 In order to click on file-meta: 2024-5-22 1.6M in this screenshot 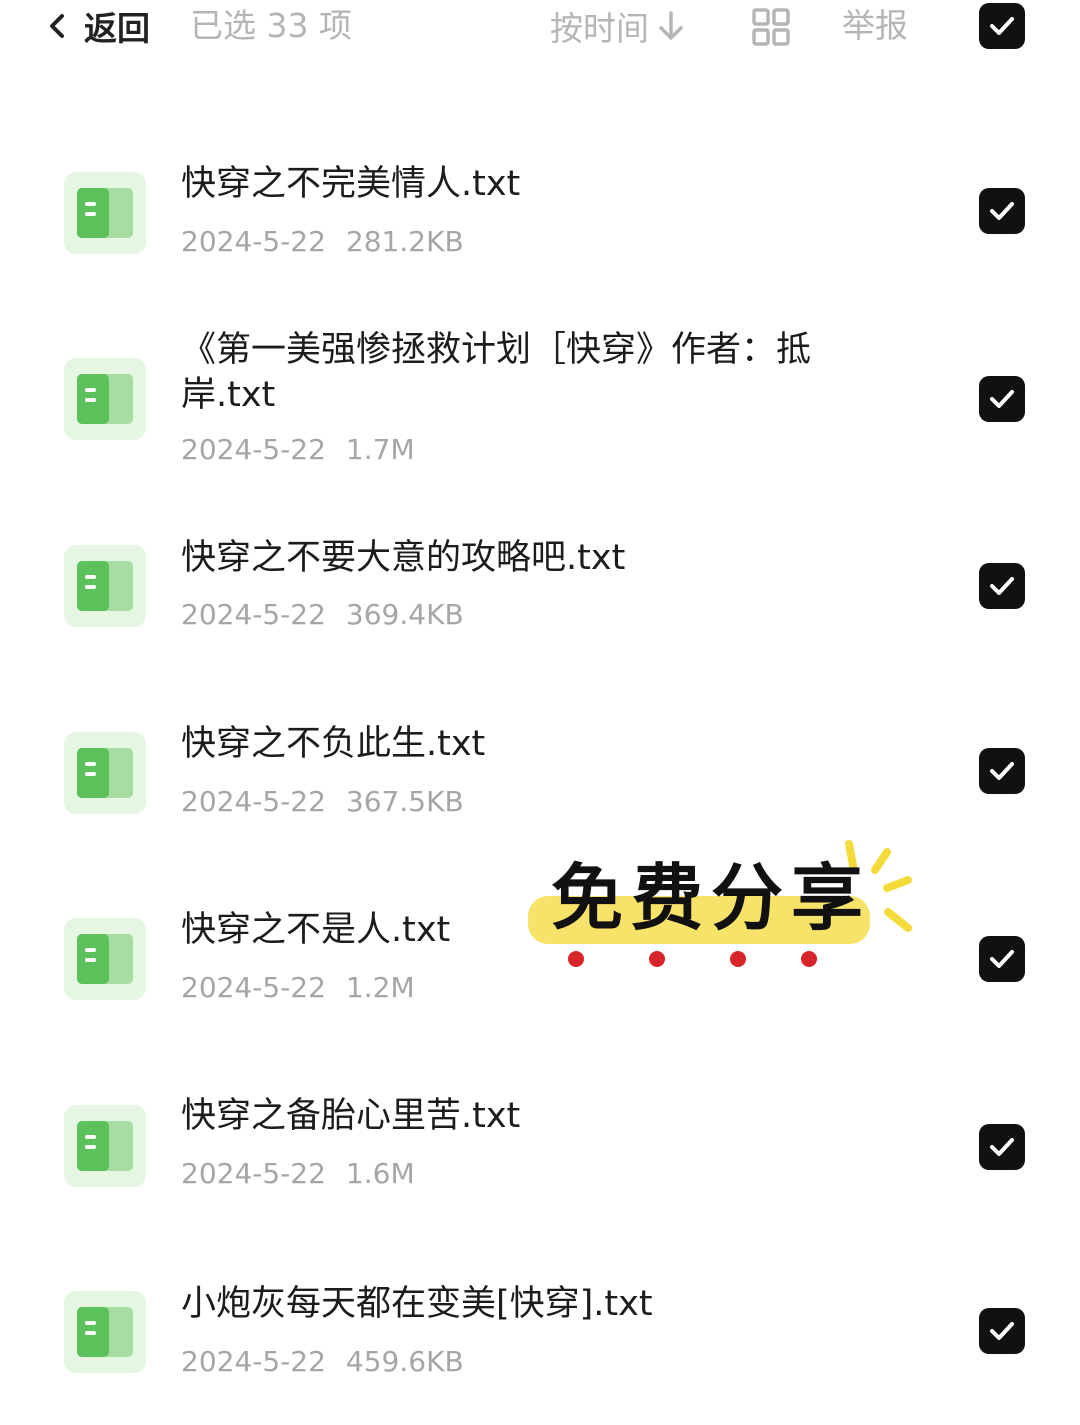, I will do `click(298, 1174)`.